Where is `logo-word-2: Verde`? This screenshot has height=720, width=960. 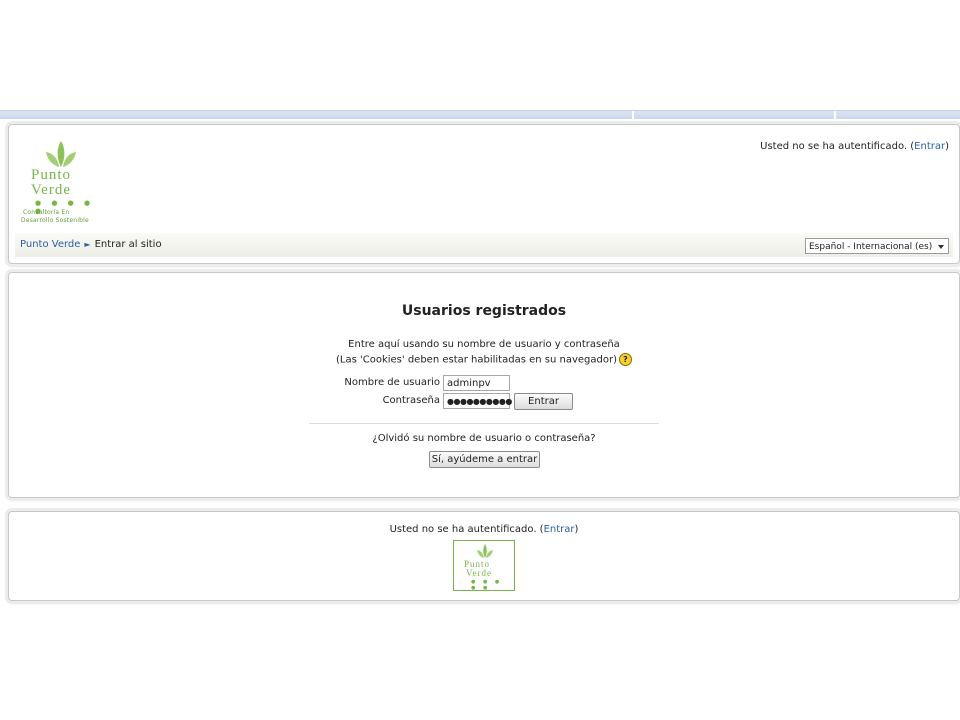
logo-word-2: Verde is located at coordinates (51, 190).